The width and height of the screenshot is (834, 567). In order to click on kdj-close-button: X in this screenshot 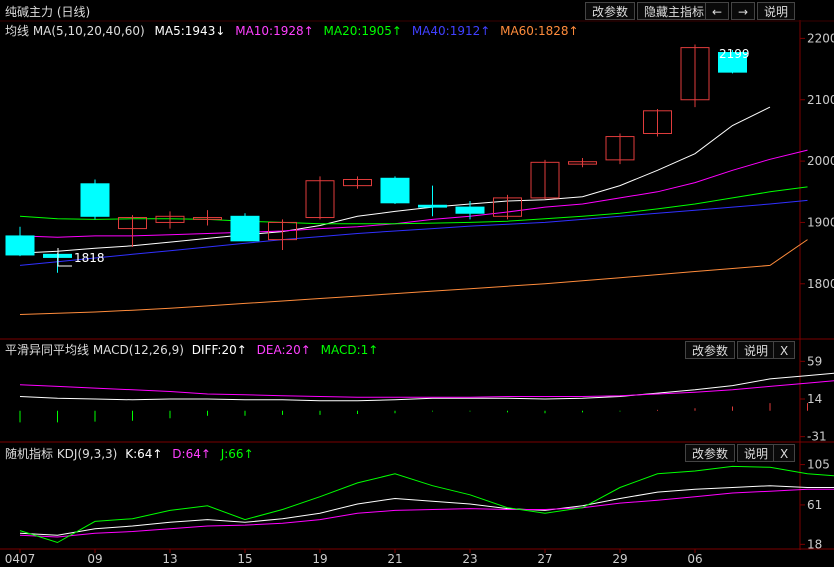, I will do `click(784, 453)`.